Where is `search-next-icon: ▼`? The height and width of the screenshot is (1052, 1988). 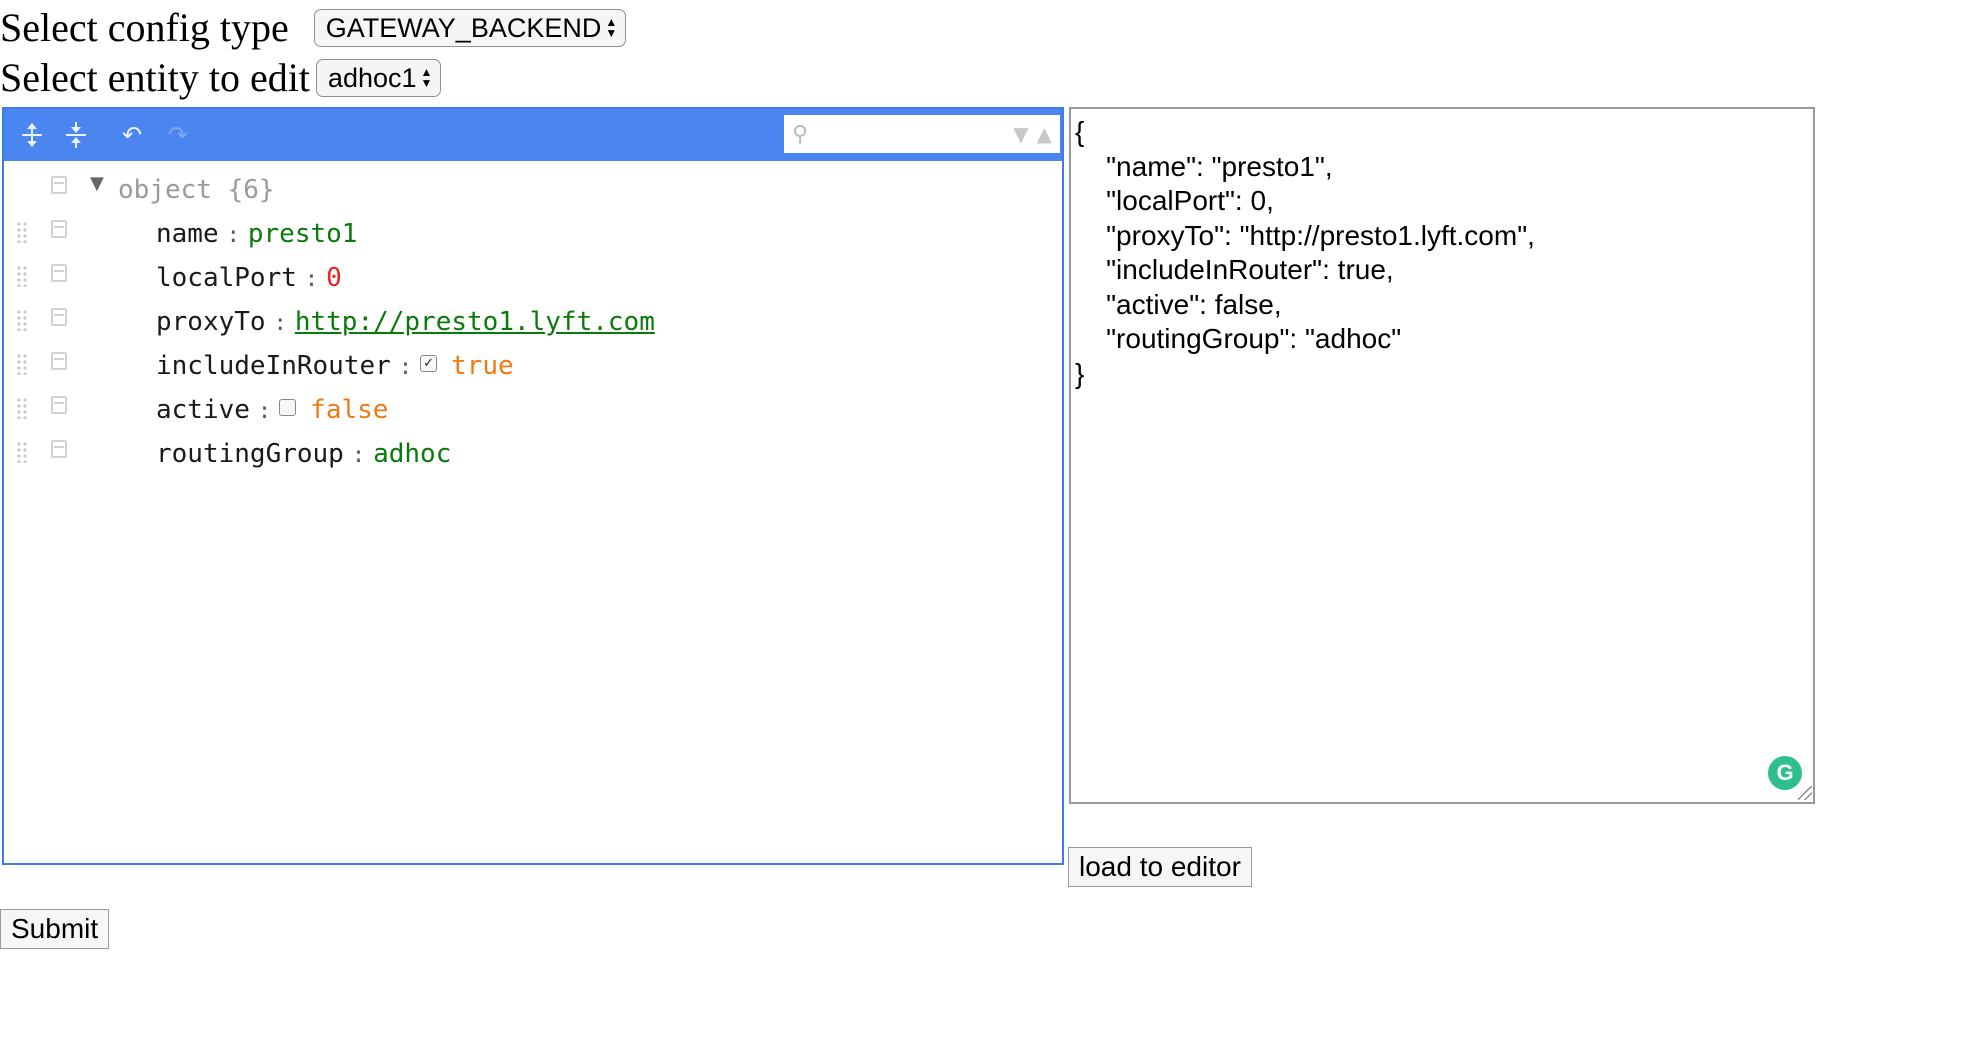 search-next-icon: ▼ is located at coordinates (1020, 134).